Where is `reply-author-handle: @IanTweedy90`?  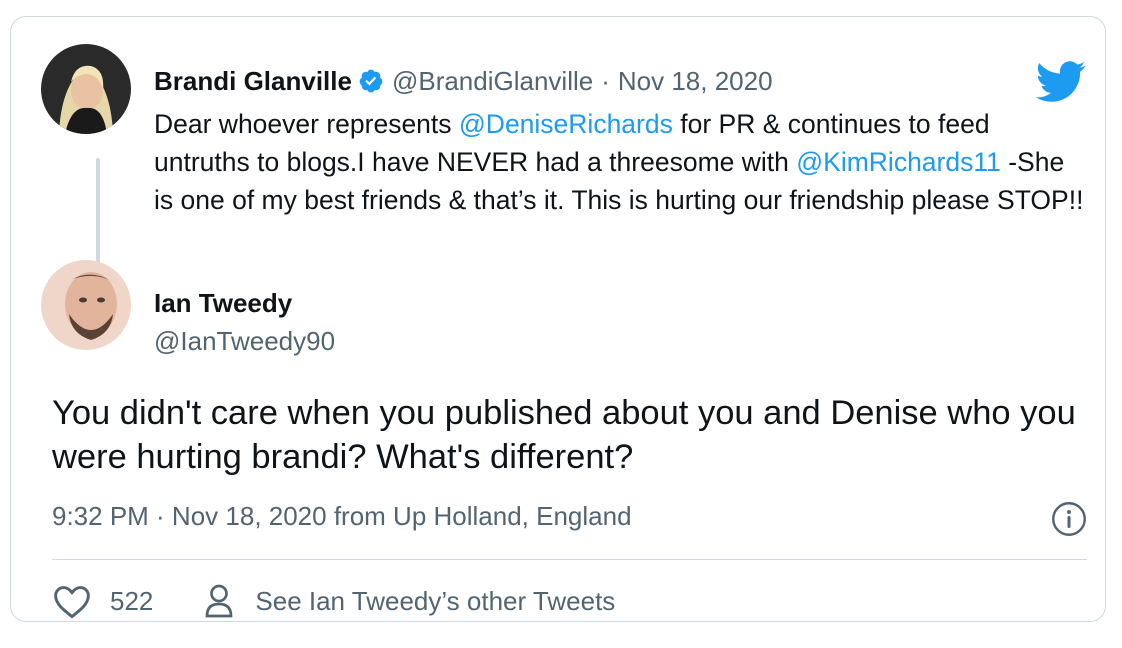 reply-author-handle: @IanTweedy90 is located at coordinates (244, 341).